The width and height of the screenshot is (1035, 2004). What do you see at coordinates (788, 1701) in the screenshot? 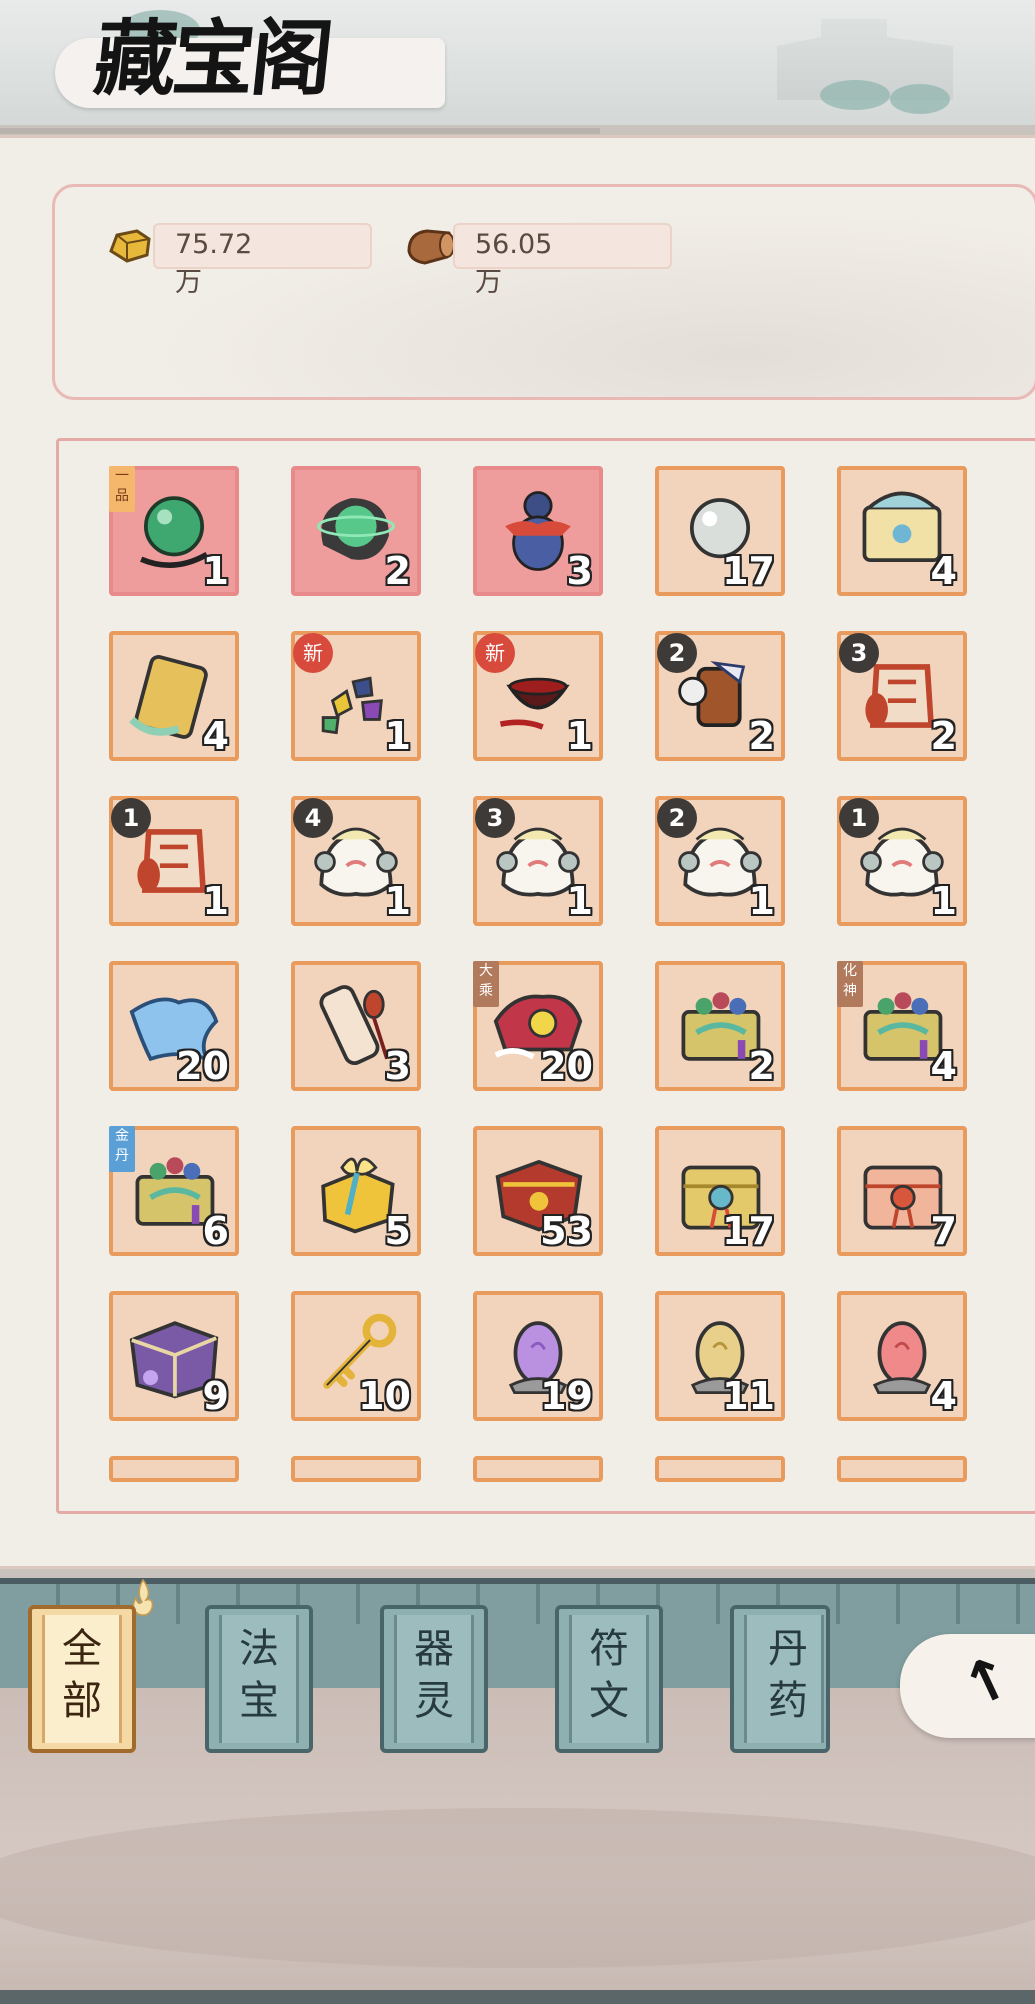
I see `tab-label: 药` at bounding box center [788, 1701].